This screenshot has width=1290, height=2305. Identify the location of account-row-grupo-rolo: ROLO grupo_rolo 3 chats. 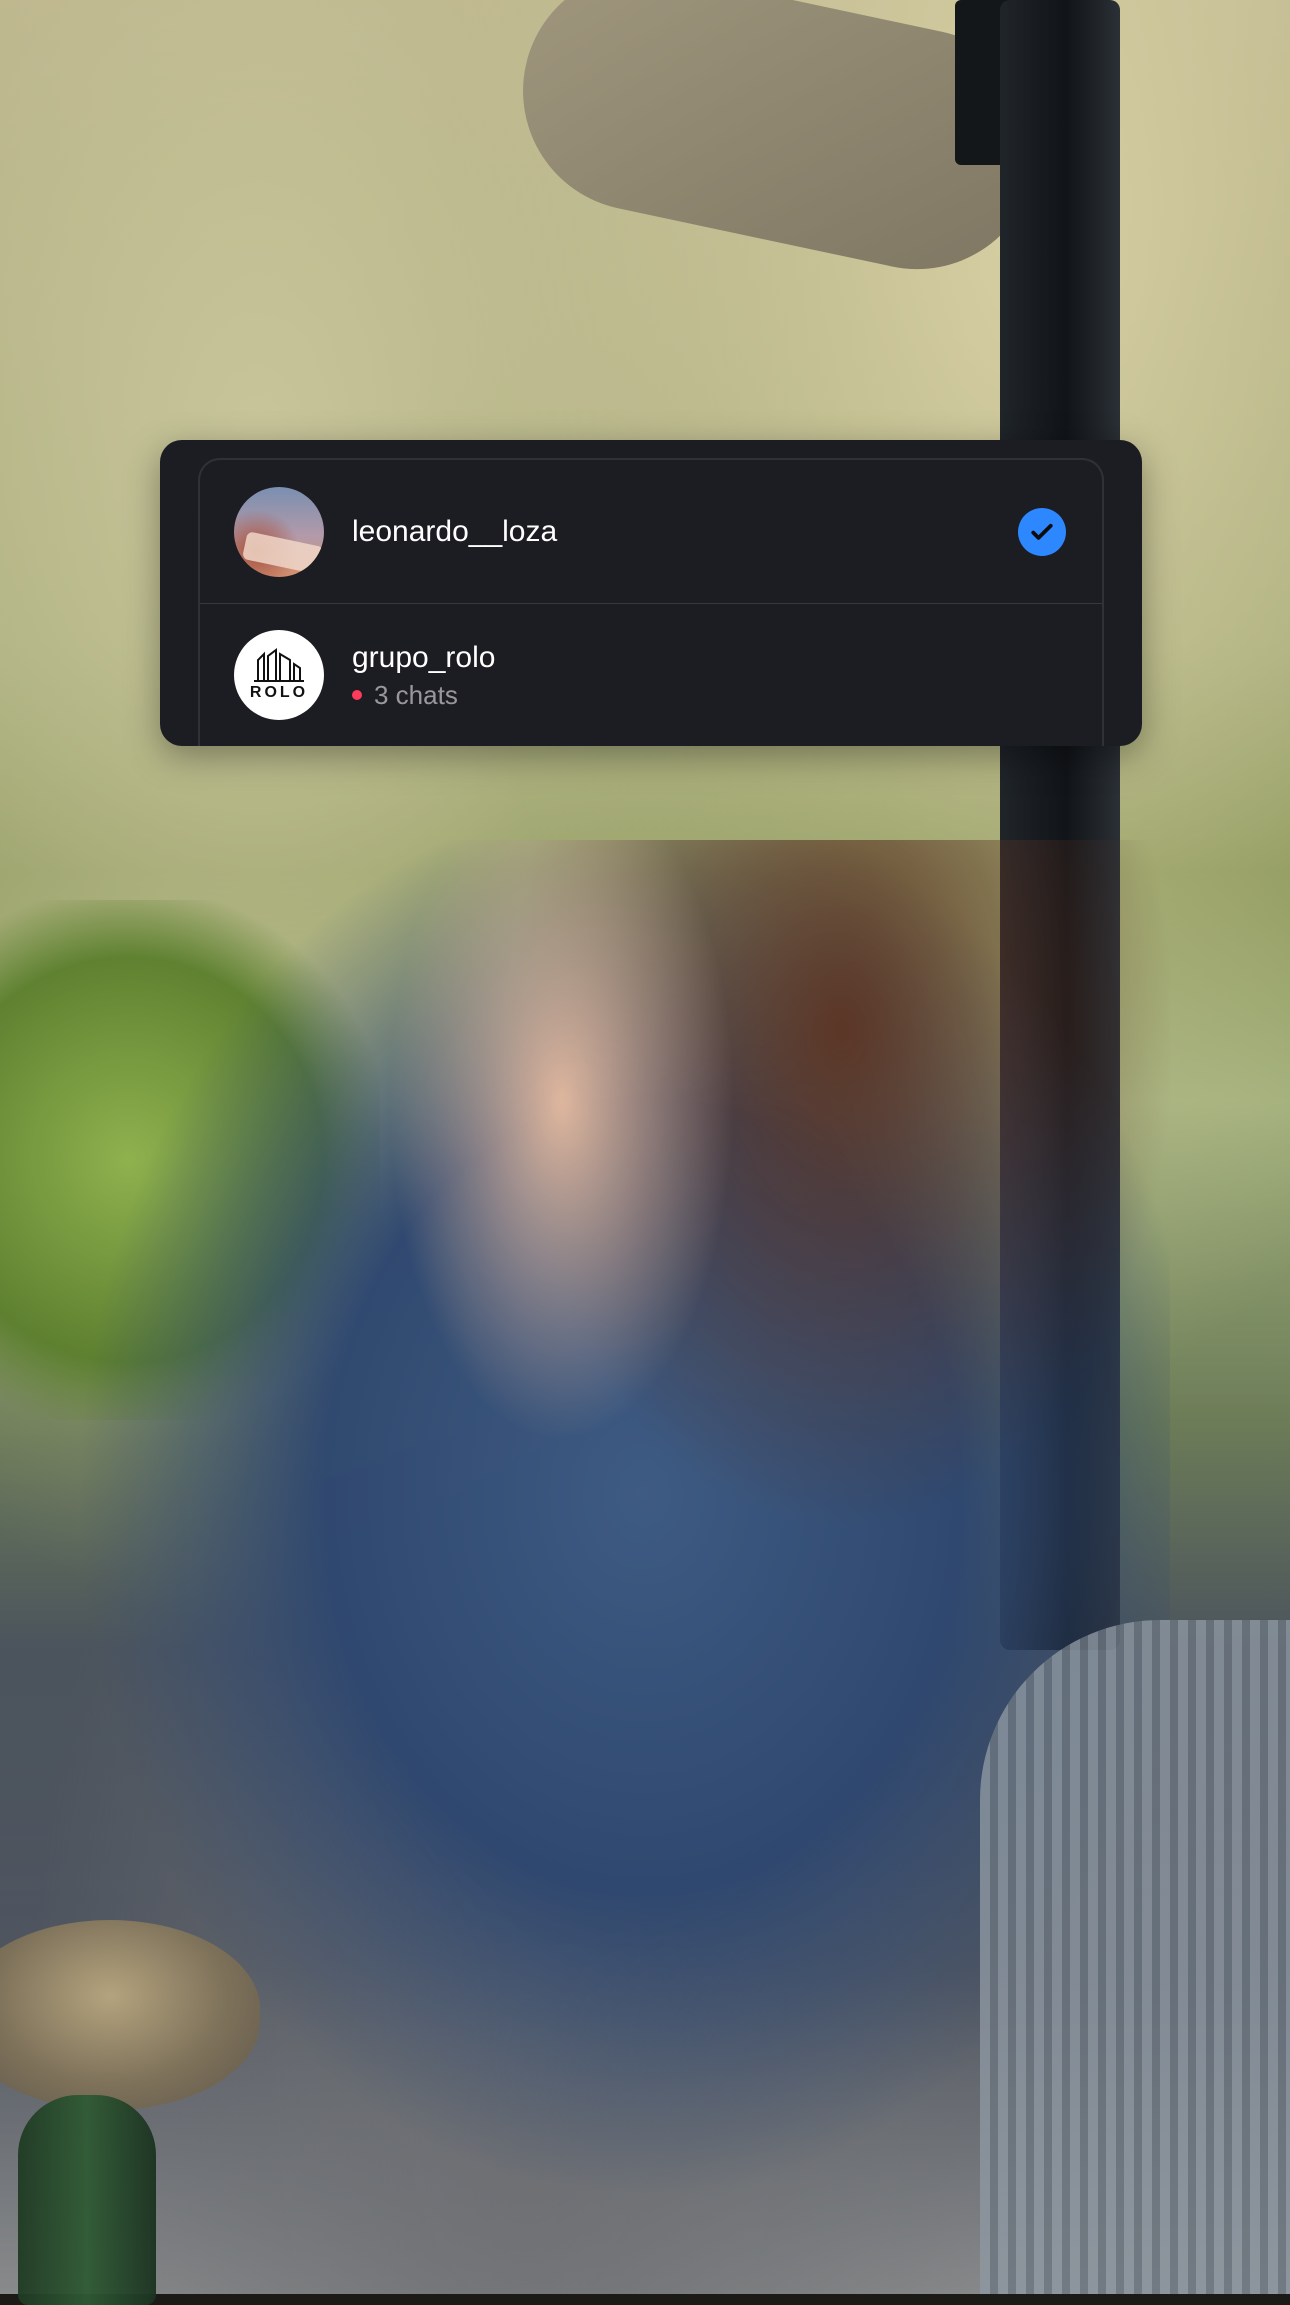
(651, 674).